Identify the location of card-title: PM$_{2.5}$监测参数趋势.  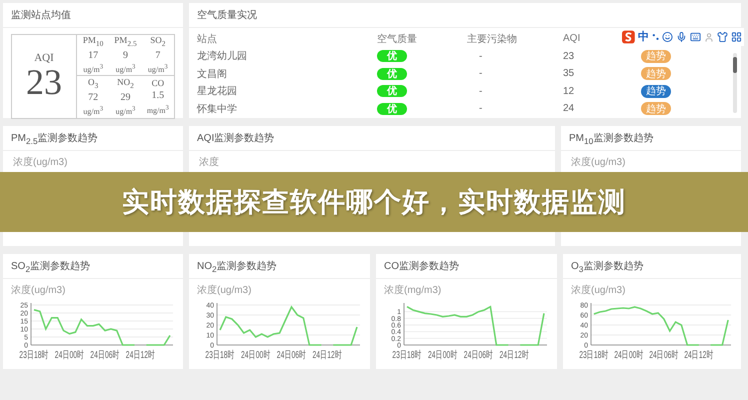
(54, 139).